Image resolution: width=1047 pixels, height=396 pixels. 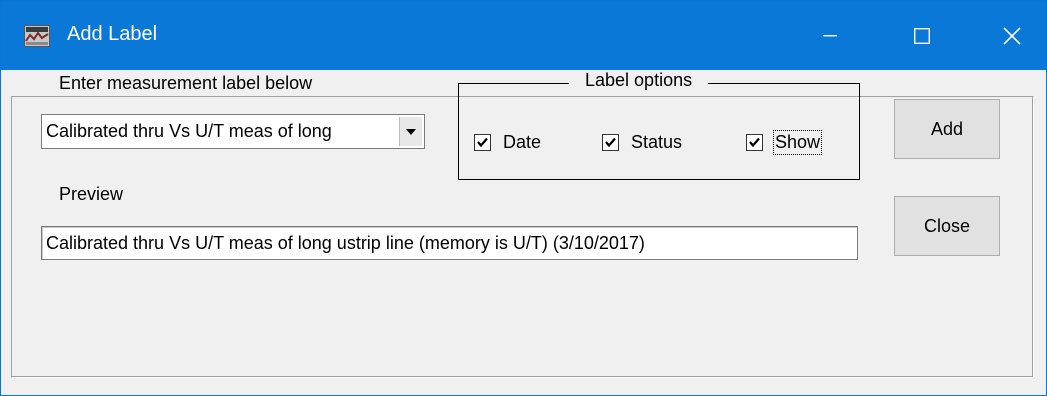 I want to click on show-checkbox-label: Show, so click(x=797, y=142).